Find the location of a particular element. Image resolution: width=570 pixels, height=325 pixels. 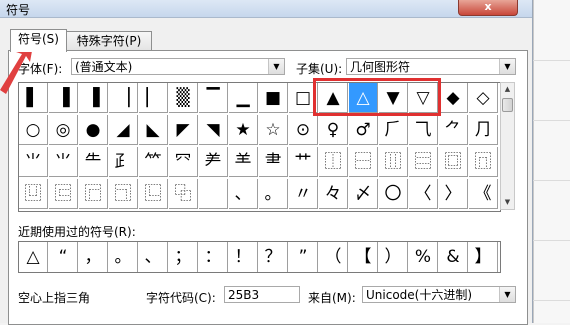

symbol-cell: ▼ is located at coordinates (393, 98).